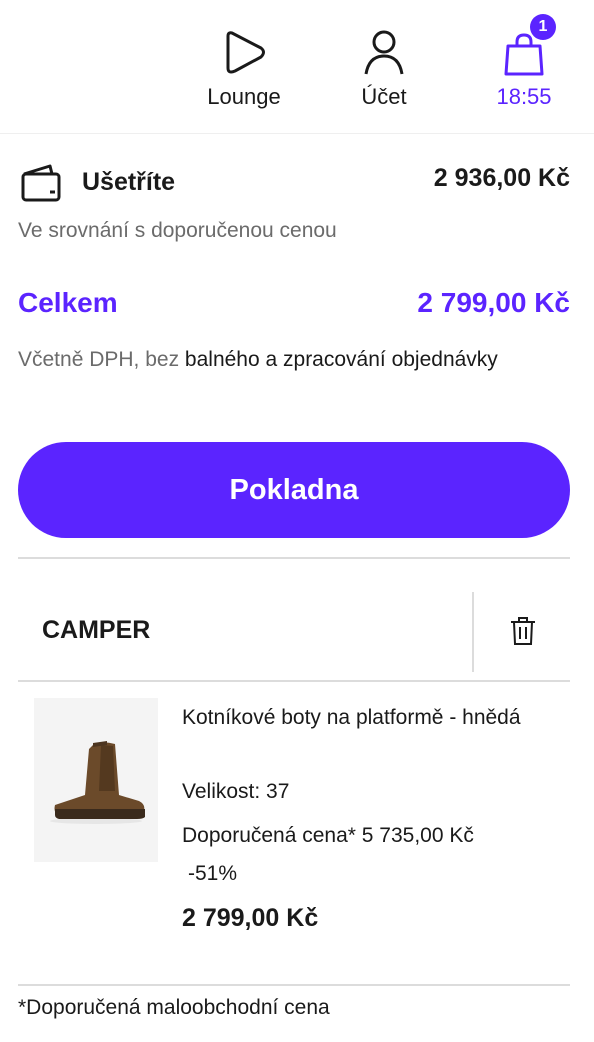 The image size is (594, 1042). Describe the element at coordinates (341, 359) in the screenshot. I see `shipping-info-link: balného a zpracování objednávky` at that location.